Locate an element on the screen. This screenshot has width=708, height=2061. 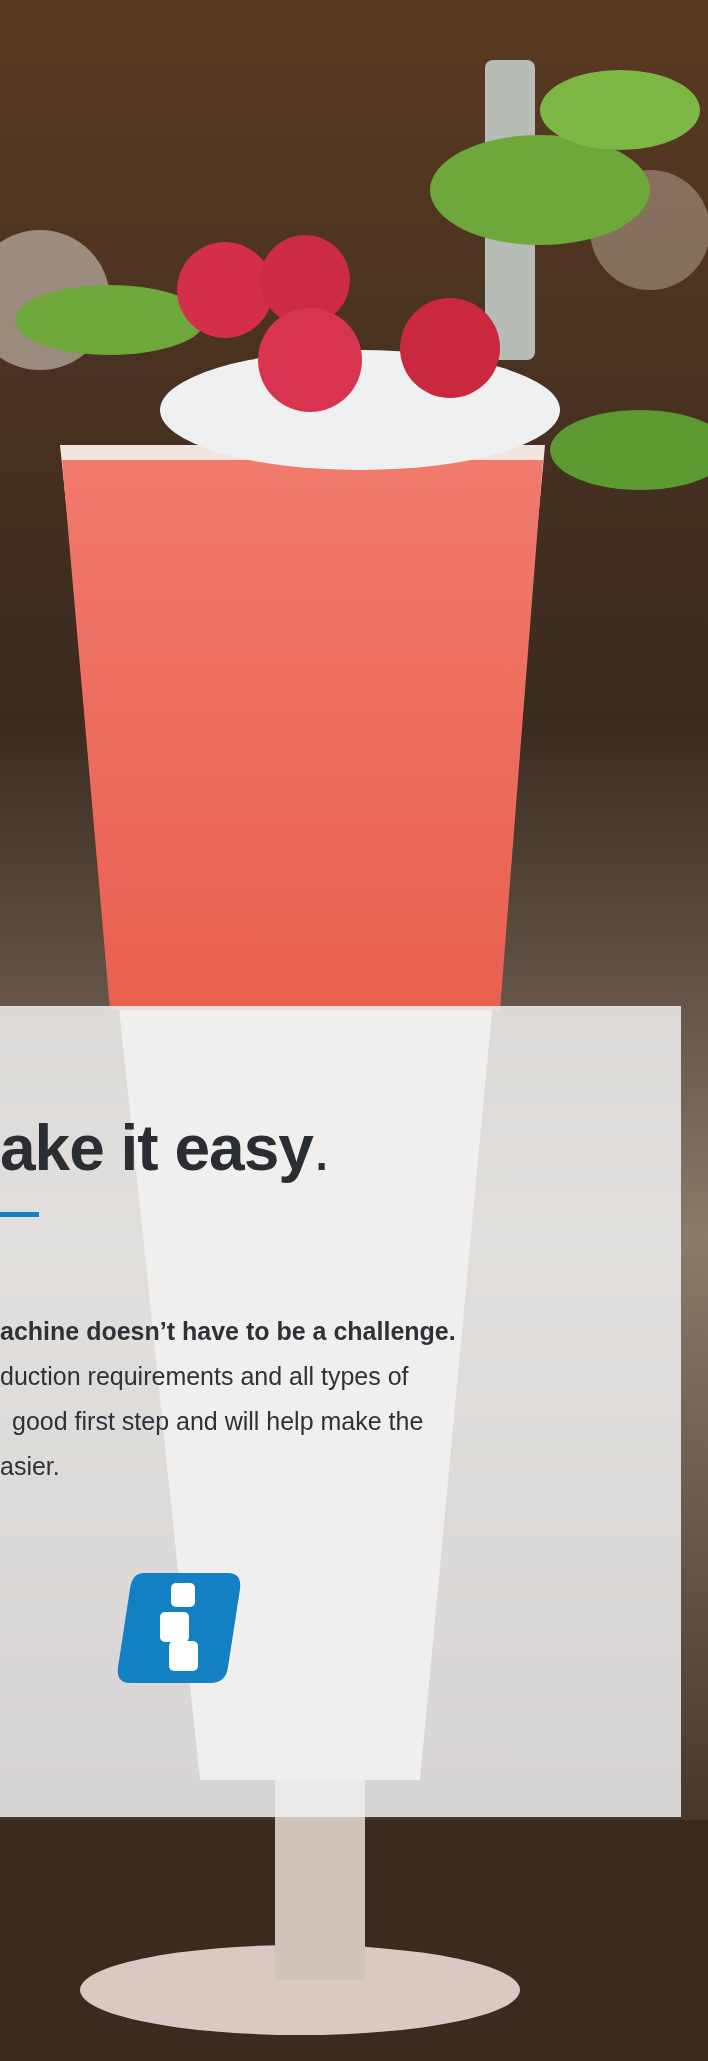
ice-cube-logo-icon is located at coordinates (179, 1628).